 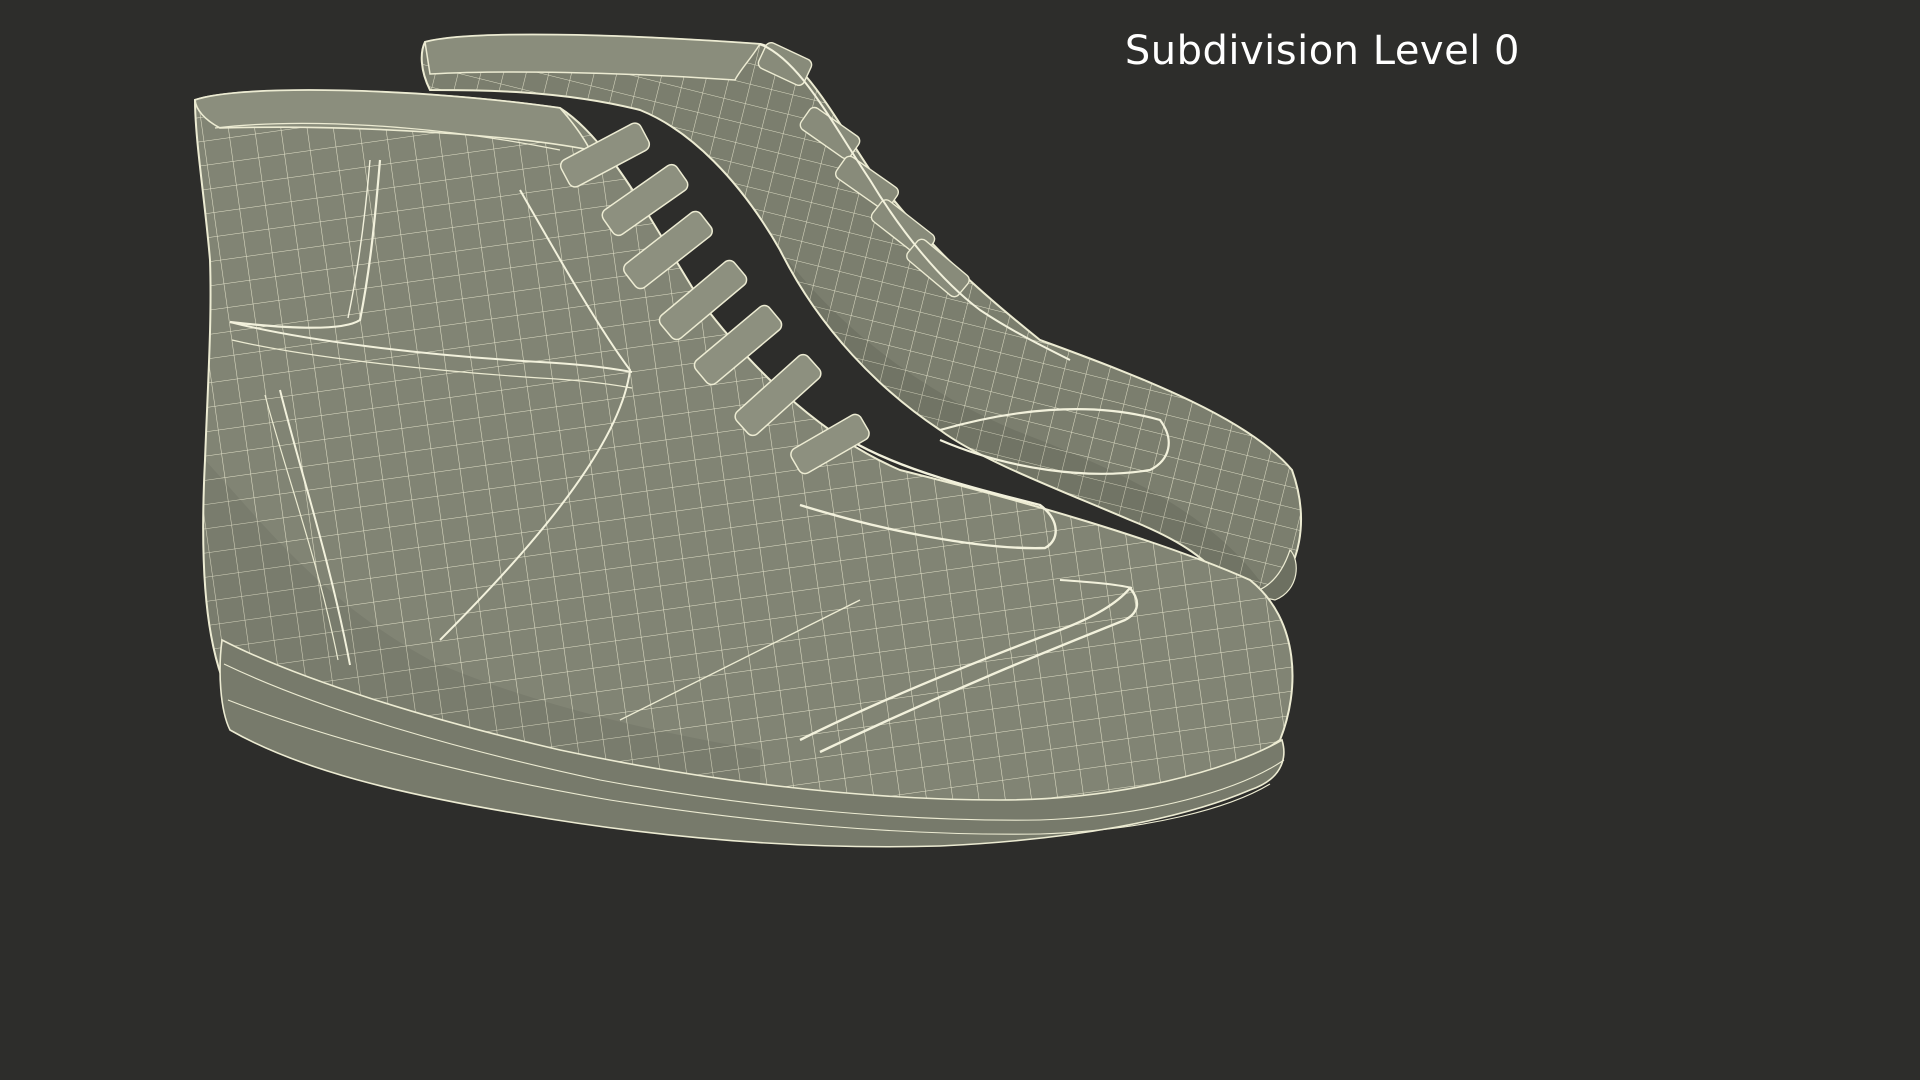 I want to click on subdivision-level-label: Subdivision Level 0, so click(x=1322, y=51).